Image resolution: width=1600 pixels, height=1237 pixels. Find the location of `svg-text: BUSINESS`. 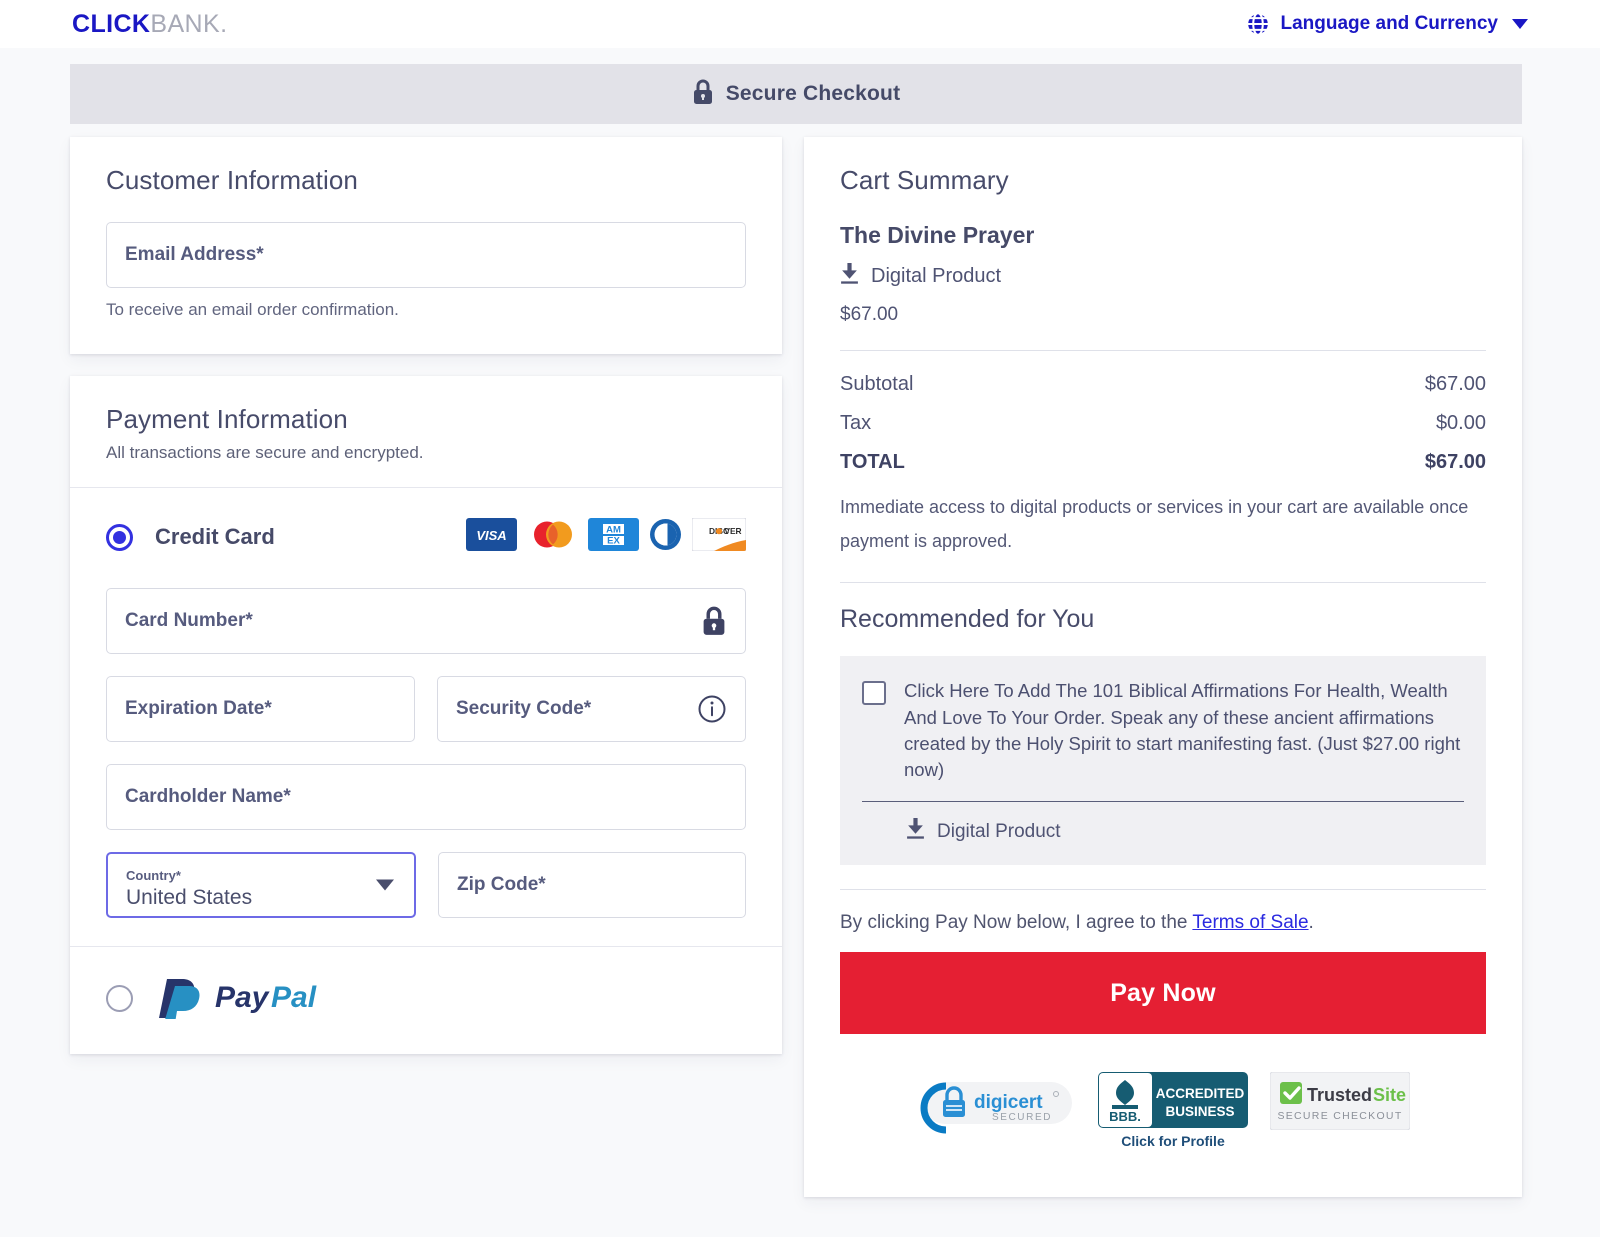

svg-text: BUSINESS is located at coordinates (1199, 1111).